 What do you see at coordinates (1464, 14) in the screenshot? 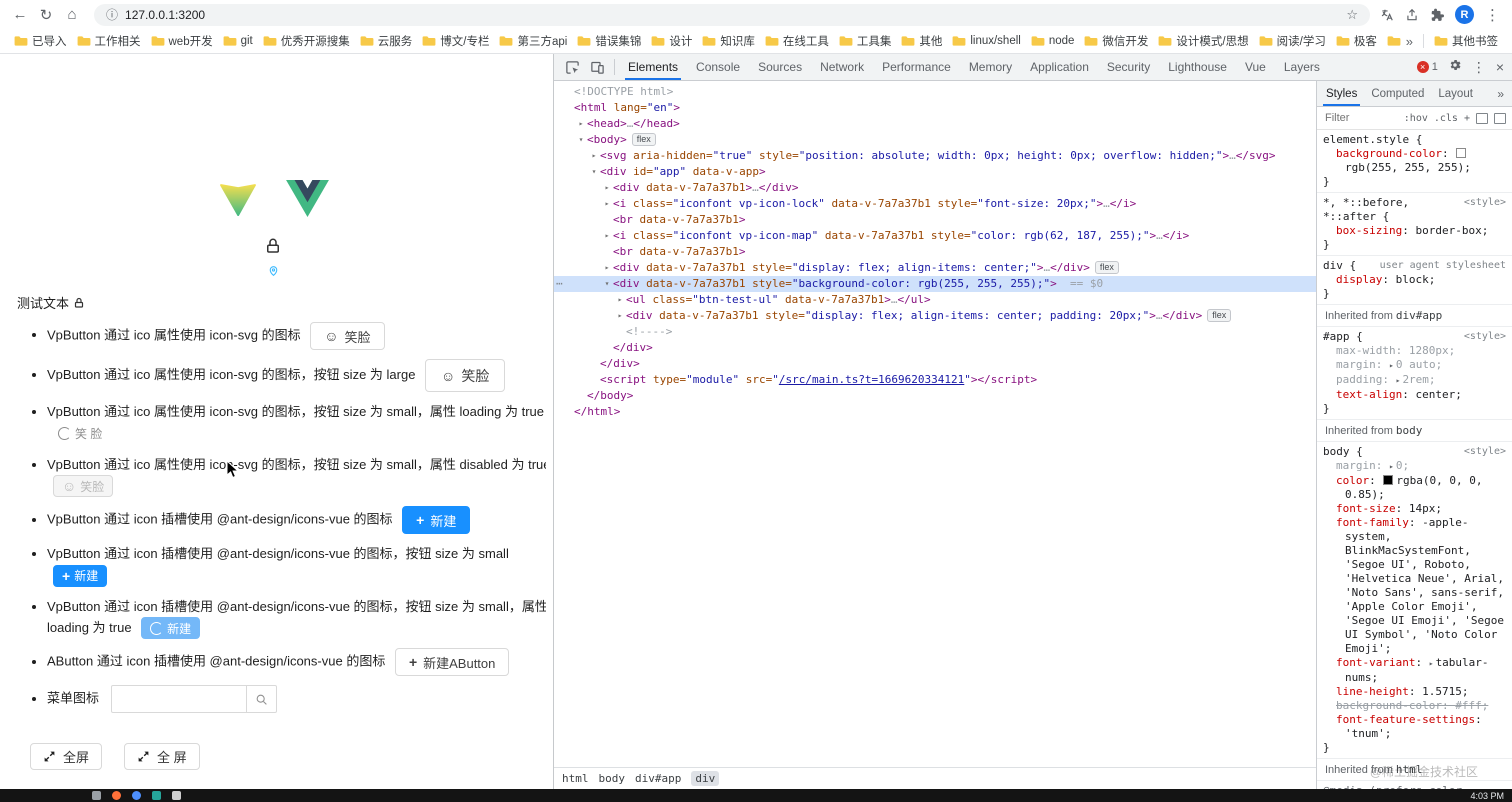
I see `profile-avatar: R` at bounding box center [1464, 14].